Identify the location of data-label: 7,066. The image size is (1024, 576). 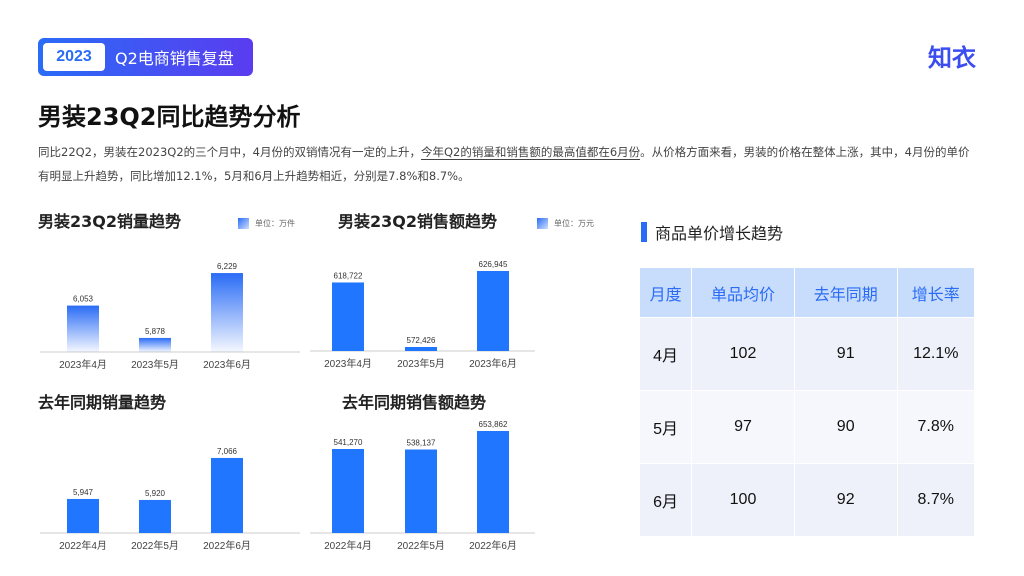
(227, 451).